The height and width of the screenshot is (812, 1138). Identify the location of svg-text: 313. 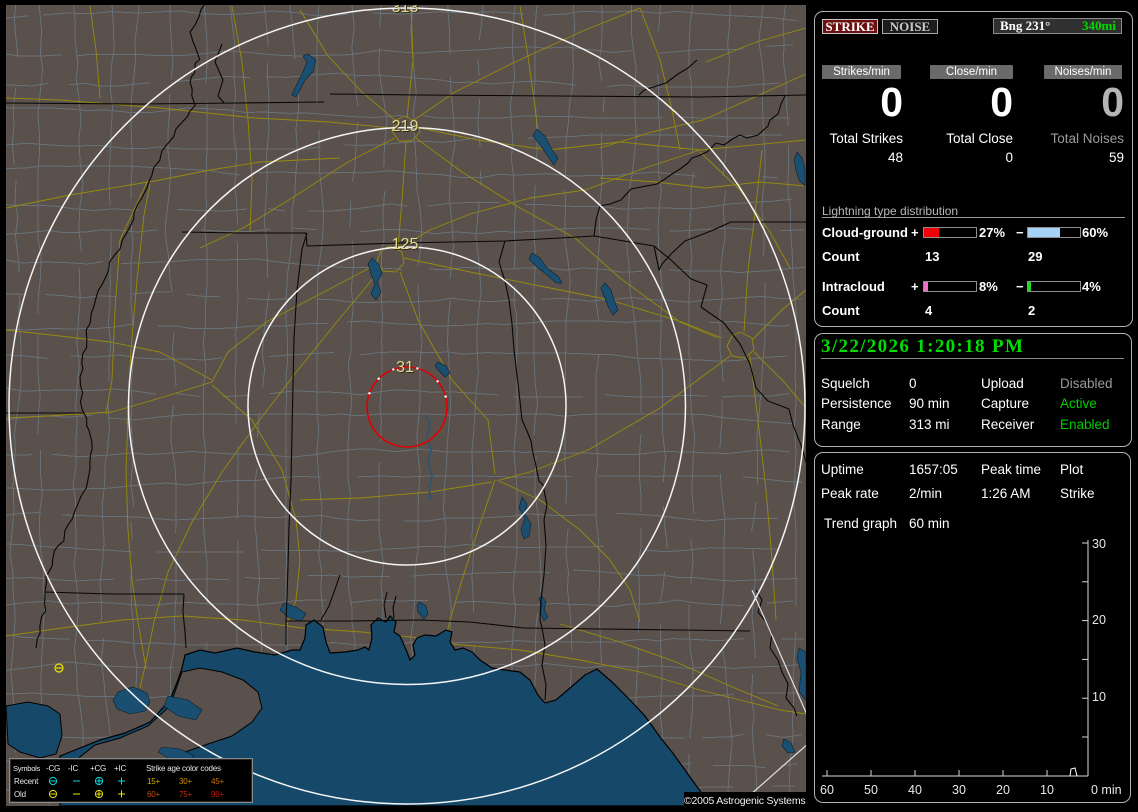
(405, 8).